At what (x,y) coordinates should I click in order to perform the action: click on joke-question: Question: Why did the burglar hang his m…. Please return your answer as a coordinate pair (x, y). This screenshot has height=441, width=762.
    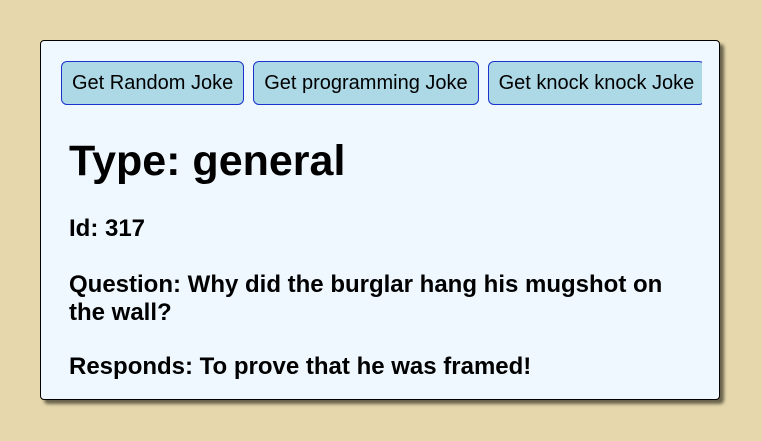
    Looking at the image, I should click on (366, 298).